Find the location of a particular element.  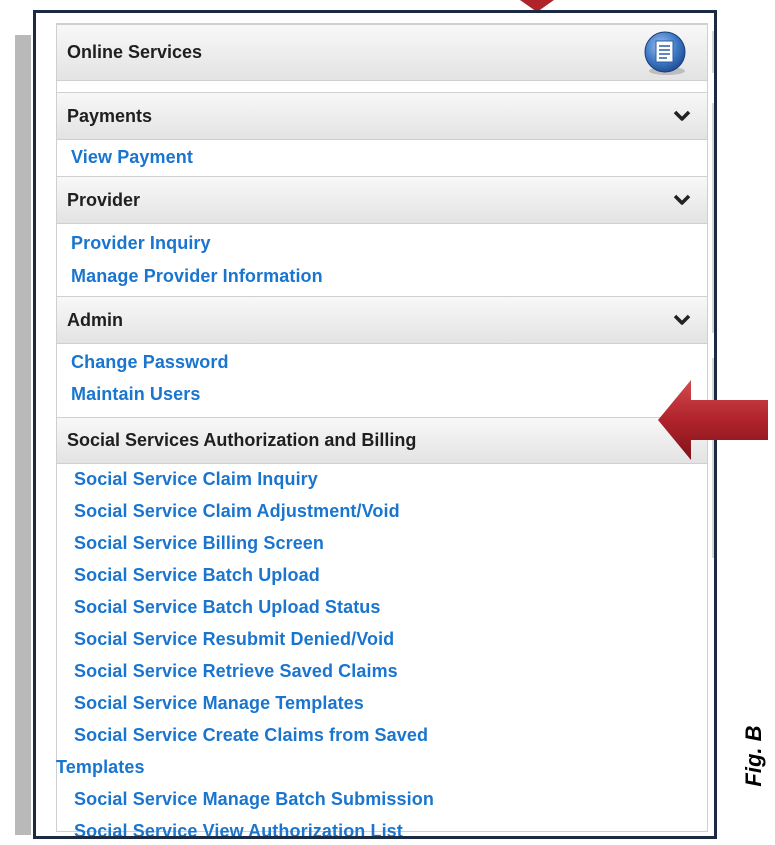

link-create-claims-from-saved: Social Service Create Claims from Saved is located at coordinates (251, 735).